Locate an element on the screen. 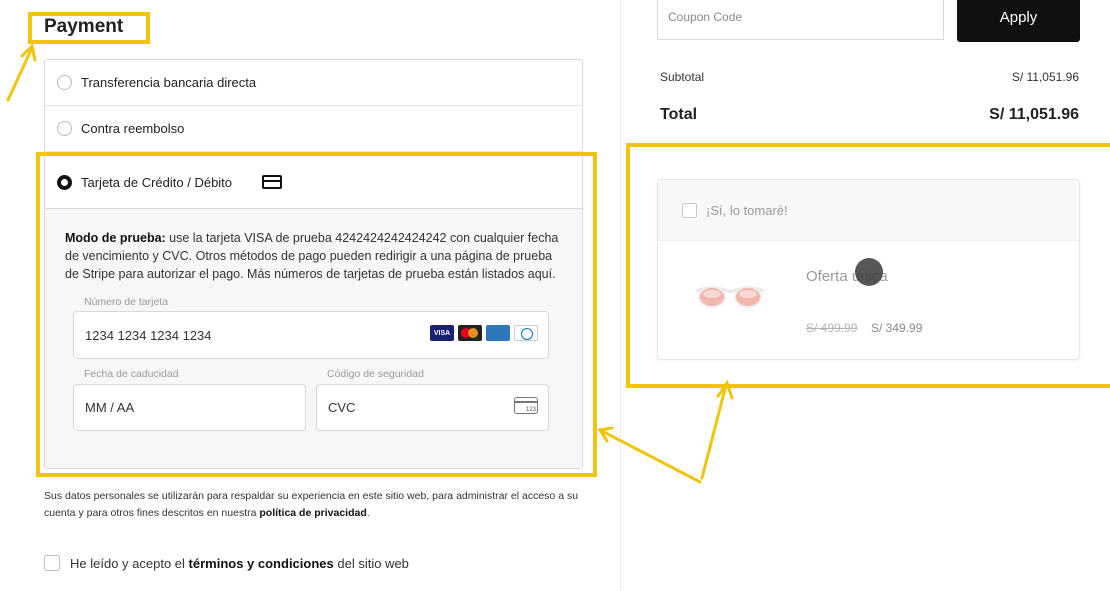  method-label: Contra reembolso is located at coordinates (133, 128).